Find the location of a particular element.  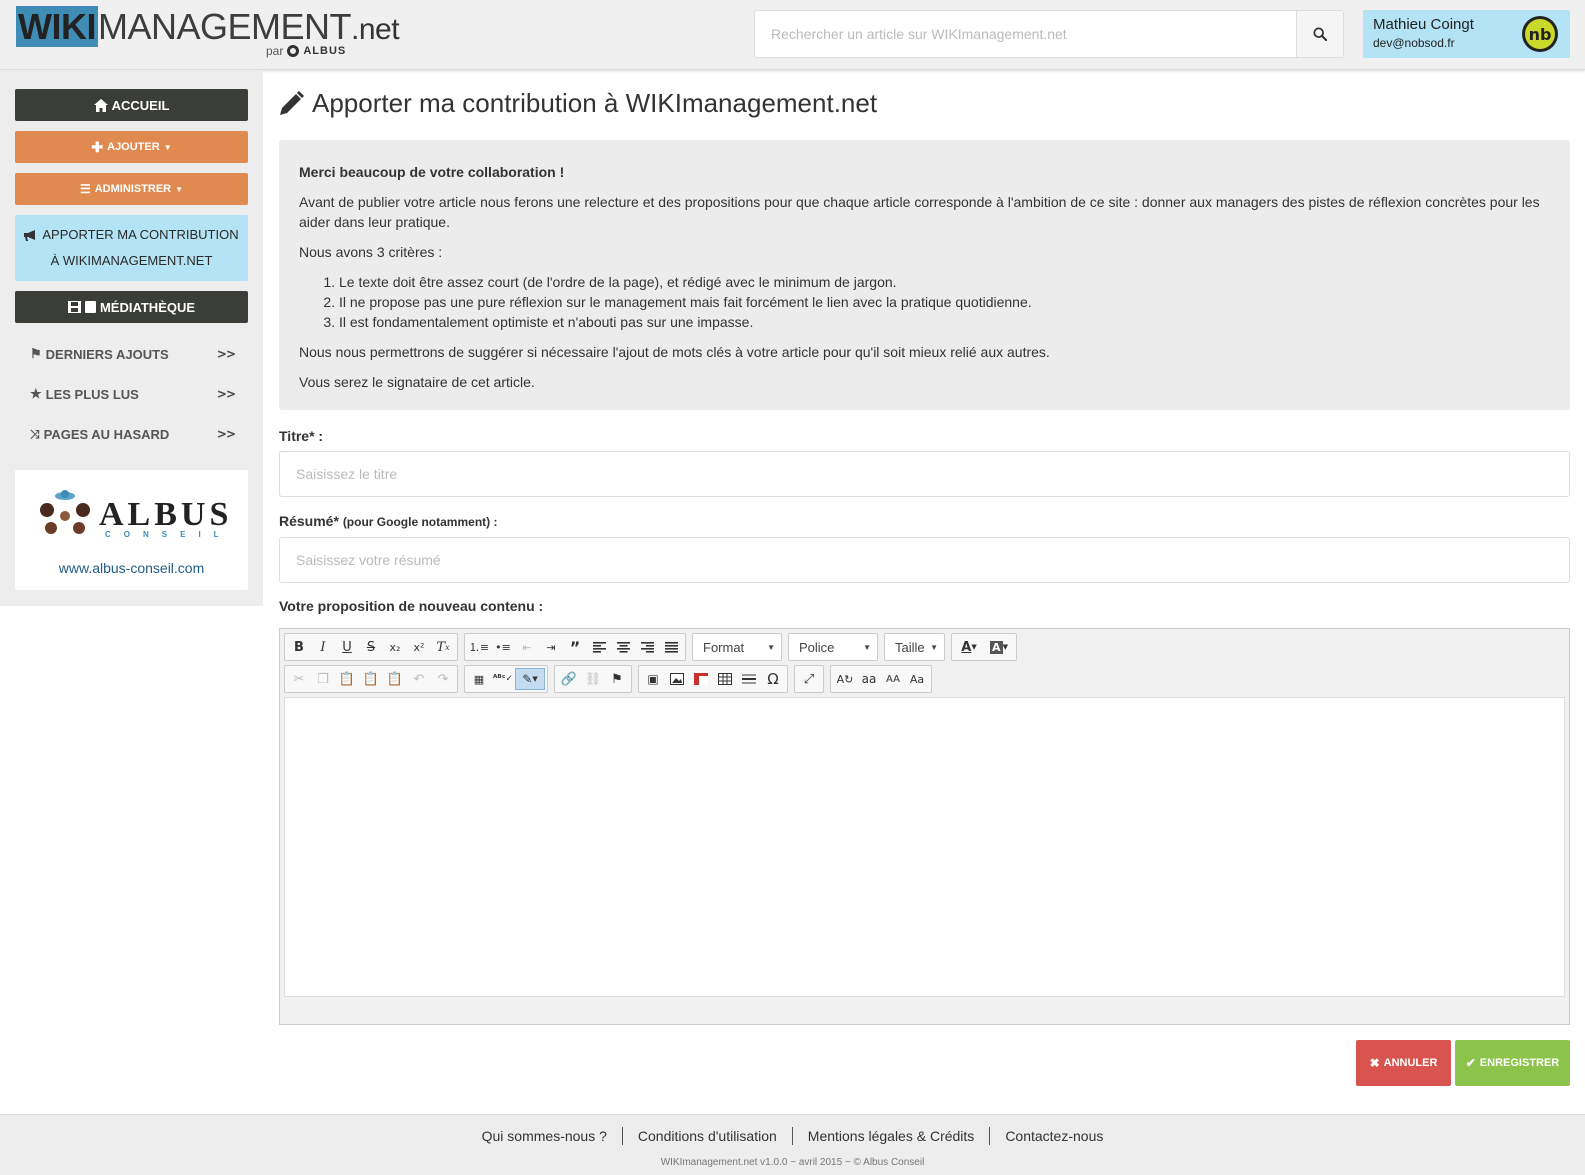

uppercase-icon: AA is located at coordinates (893, 679).